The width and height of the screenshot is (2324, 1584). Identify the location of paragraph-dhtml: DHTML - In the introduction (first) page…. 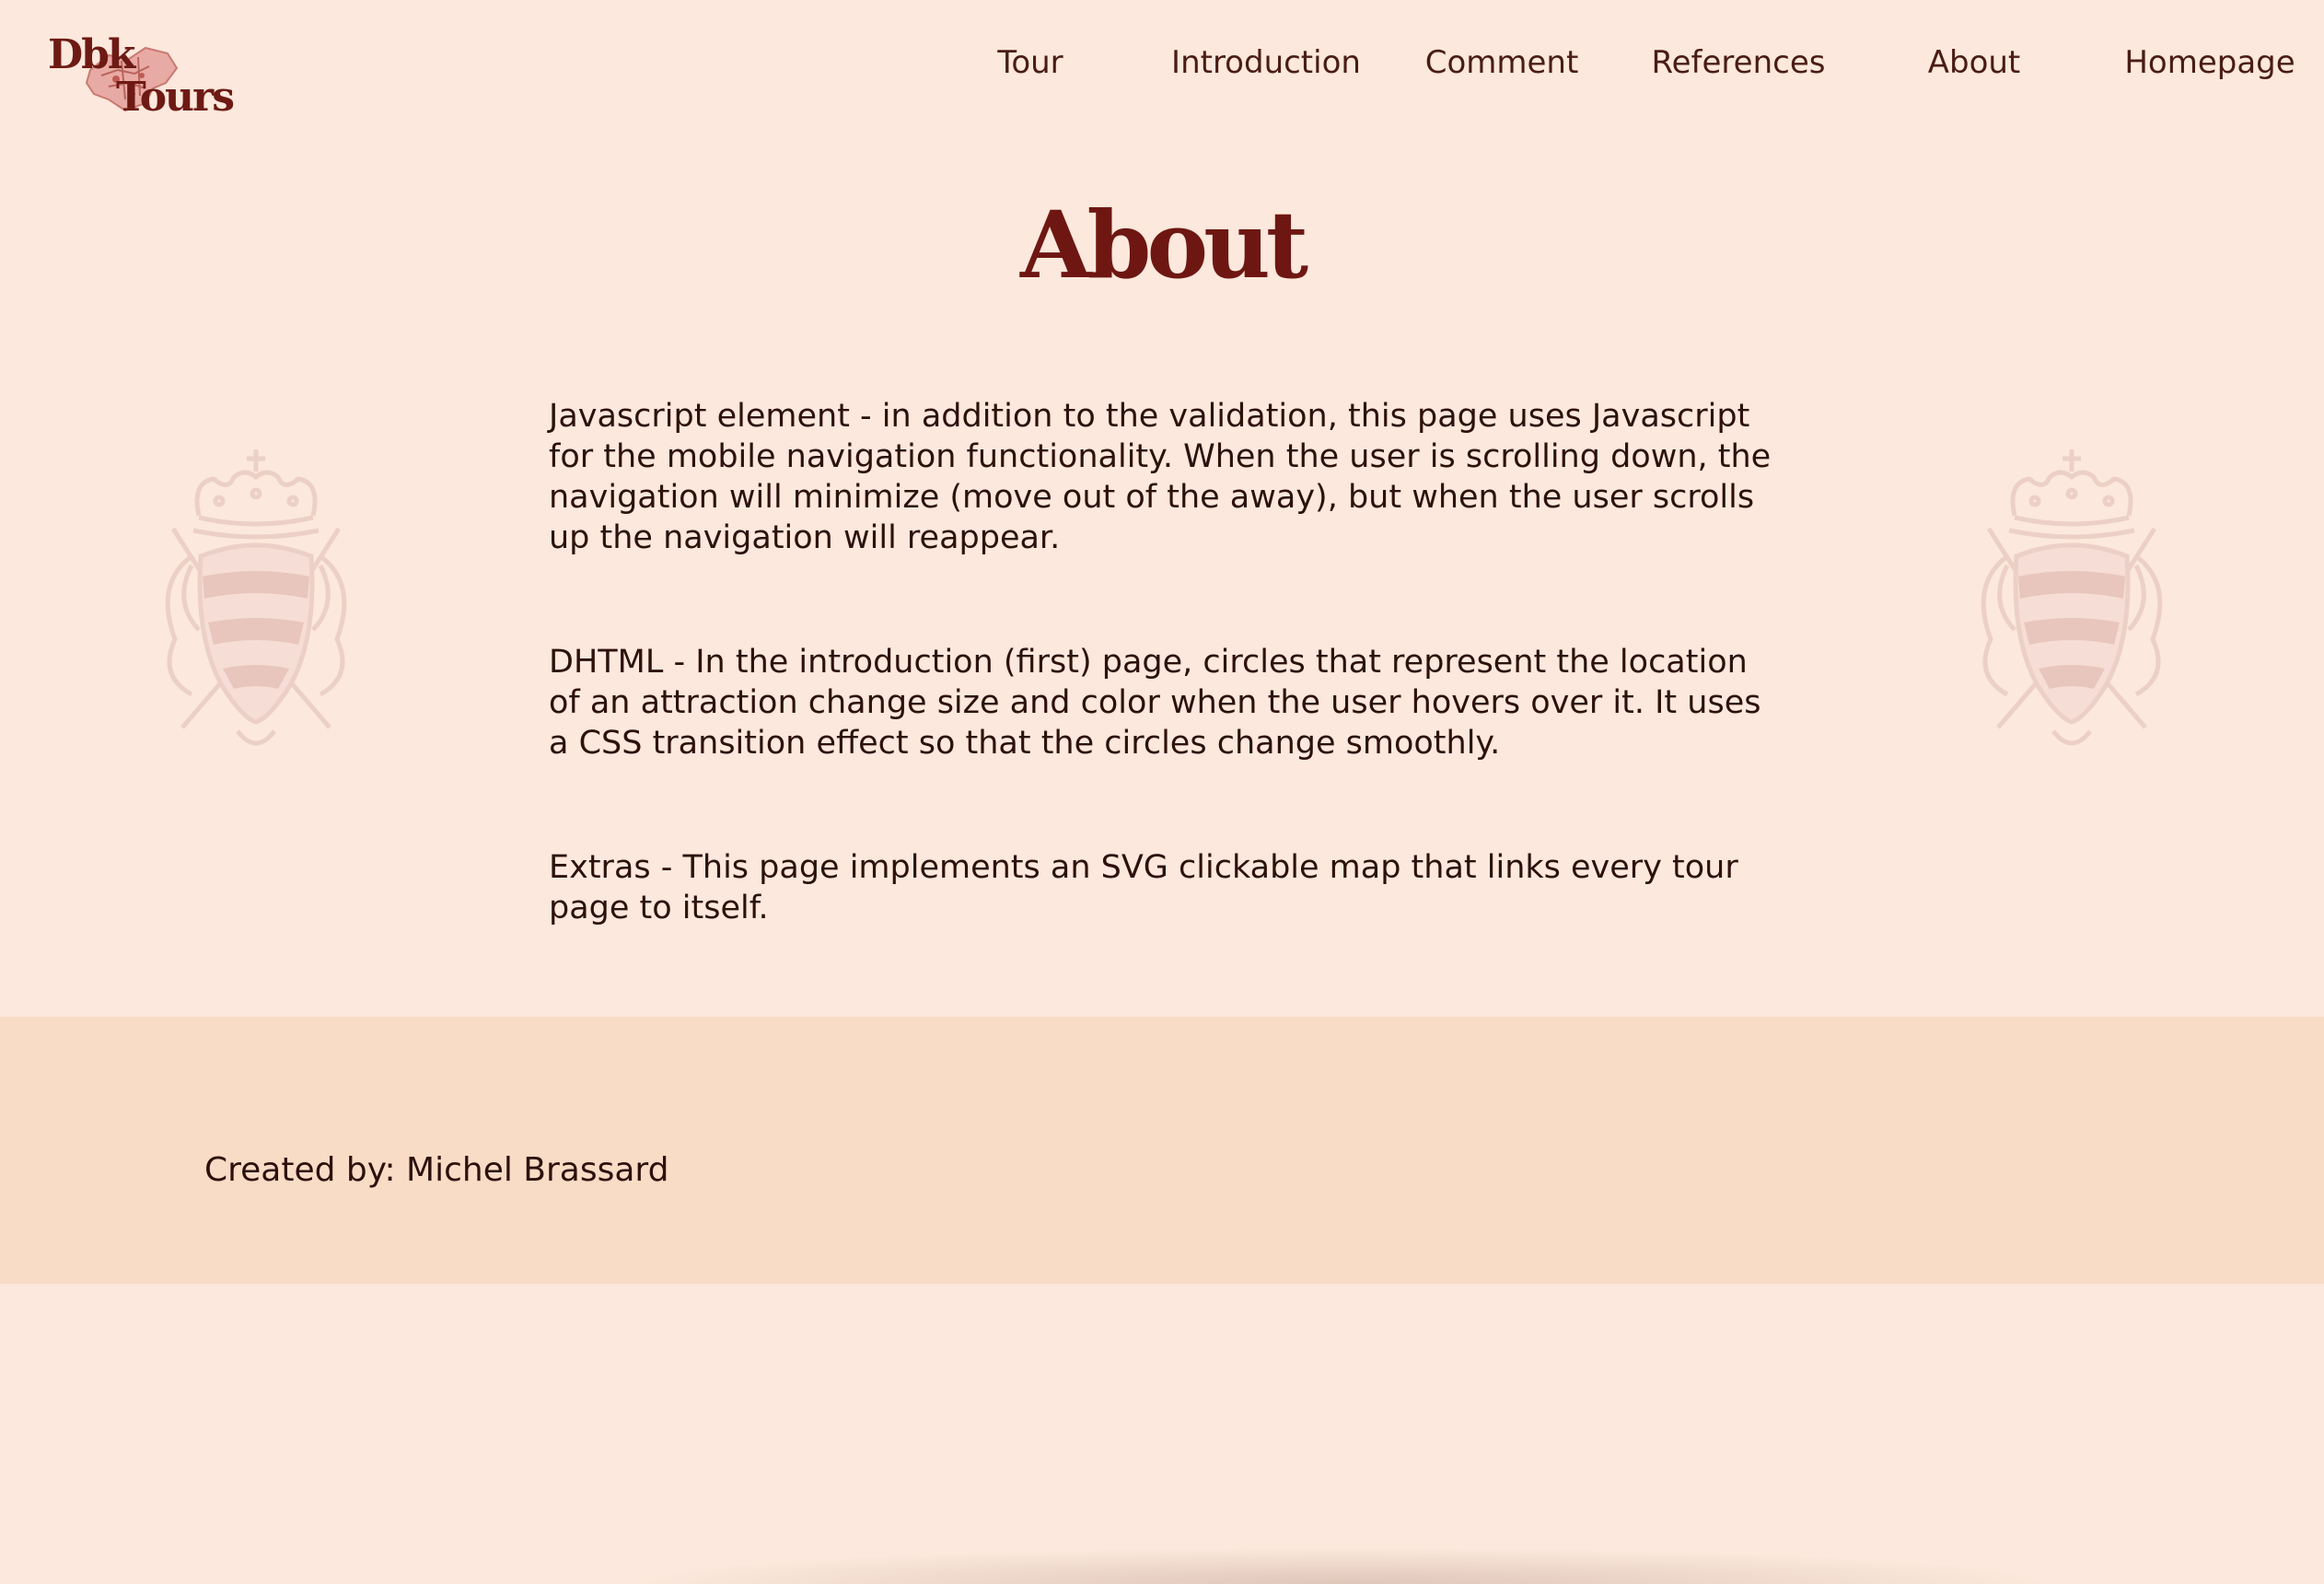
(1155, 703).